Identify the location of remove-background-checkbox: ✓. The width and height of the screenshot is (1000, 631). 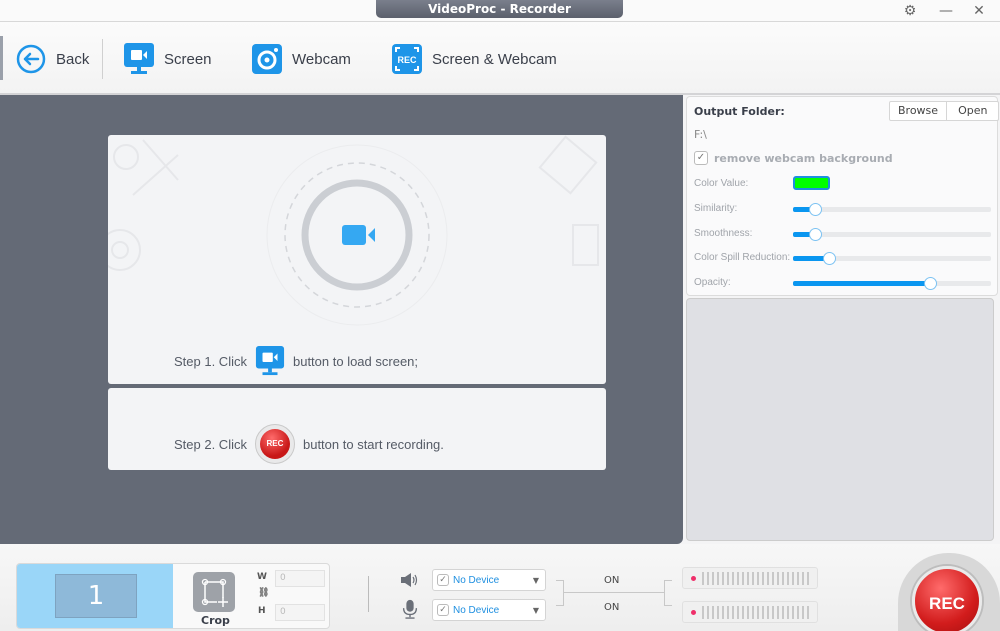
(701, 158).